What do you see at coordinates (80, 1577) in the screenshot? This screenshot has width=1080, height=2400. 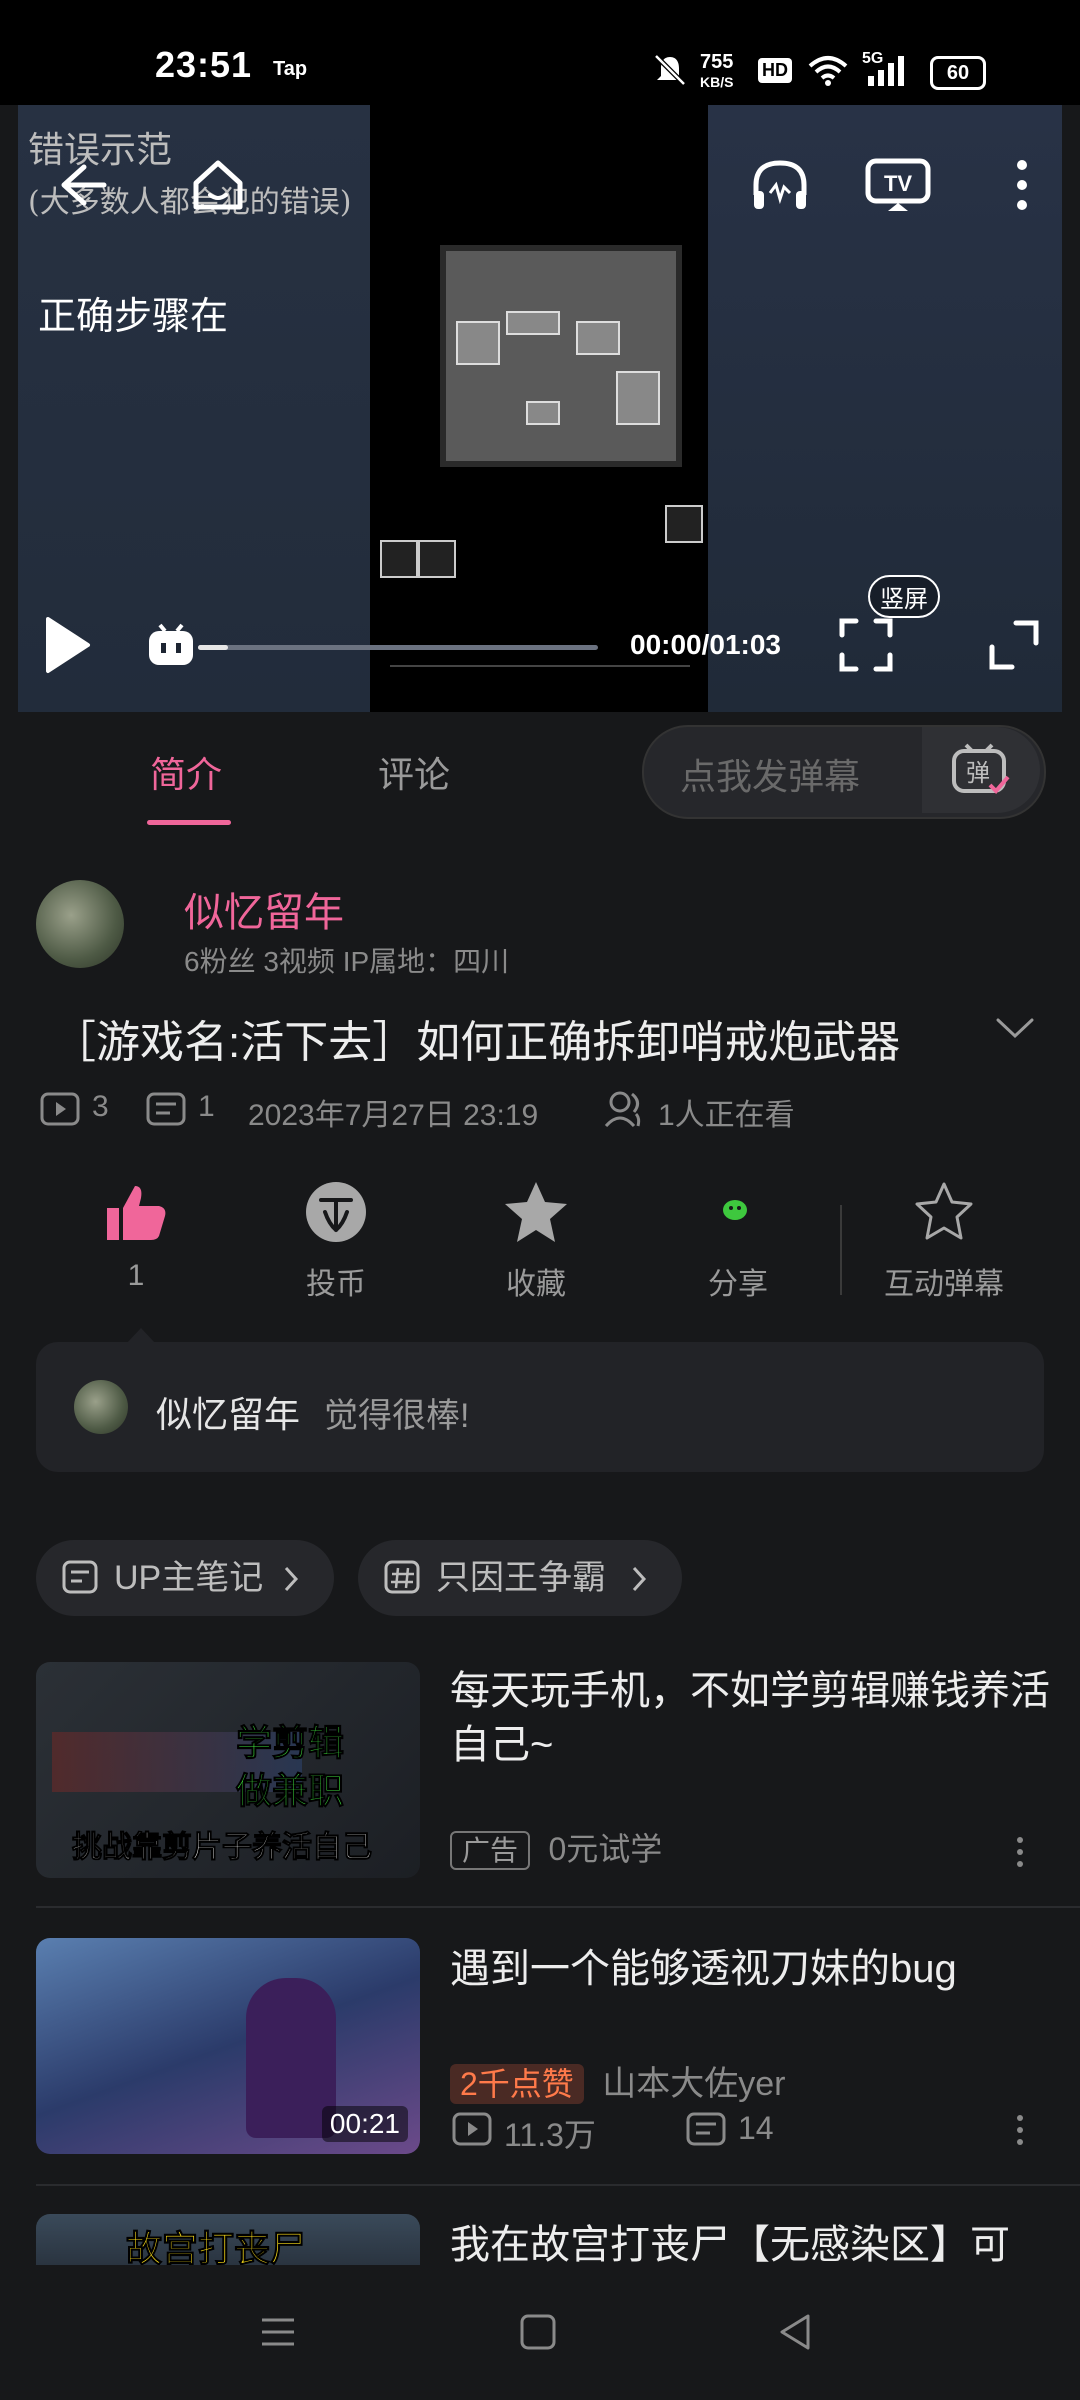 I see `note-icon` at bounding box center [80, 1577].